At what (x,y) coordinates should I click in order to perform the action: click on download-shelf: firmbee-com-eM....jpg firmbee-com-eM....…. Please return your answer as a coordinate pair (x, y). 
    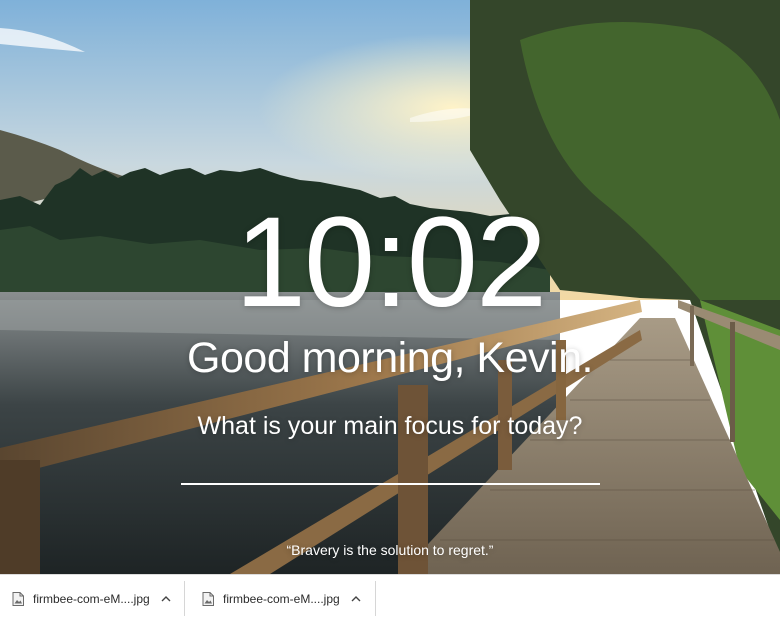
    Looking at the image, I should click on (390, 597).